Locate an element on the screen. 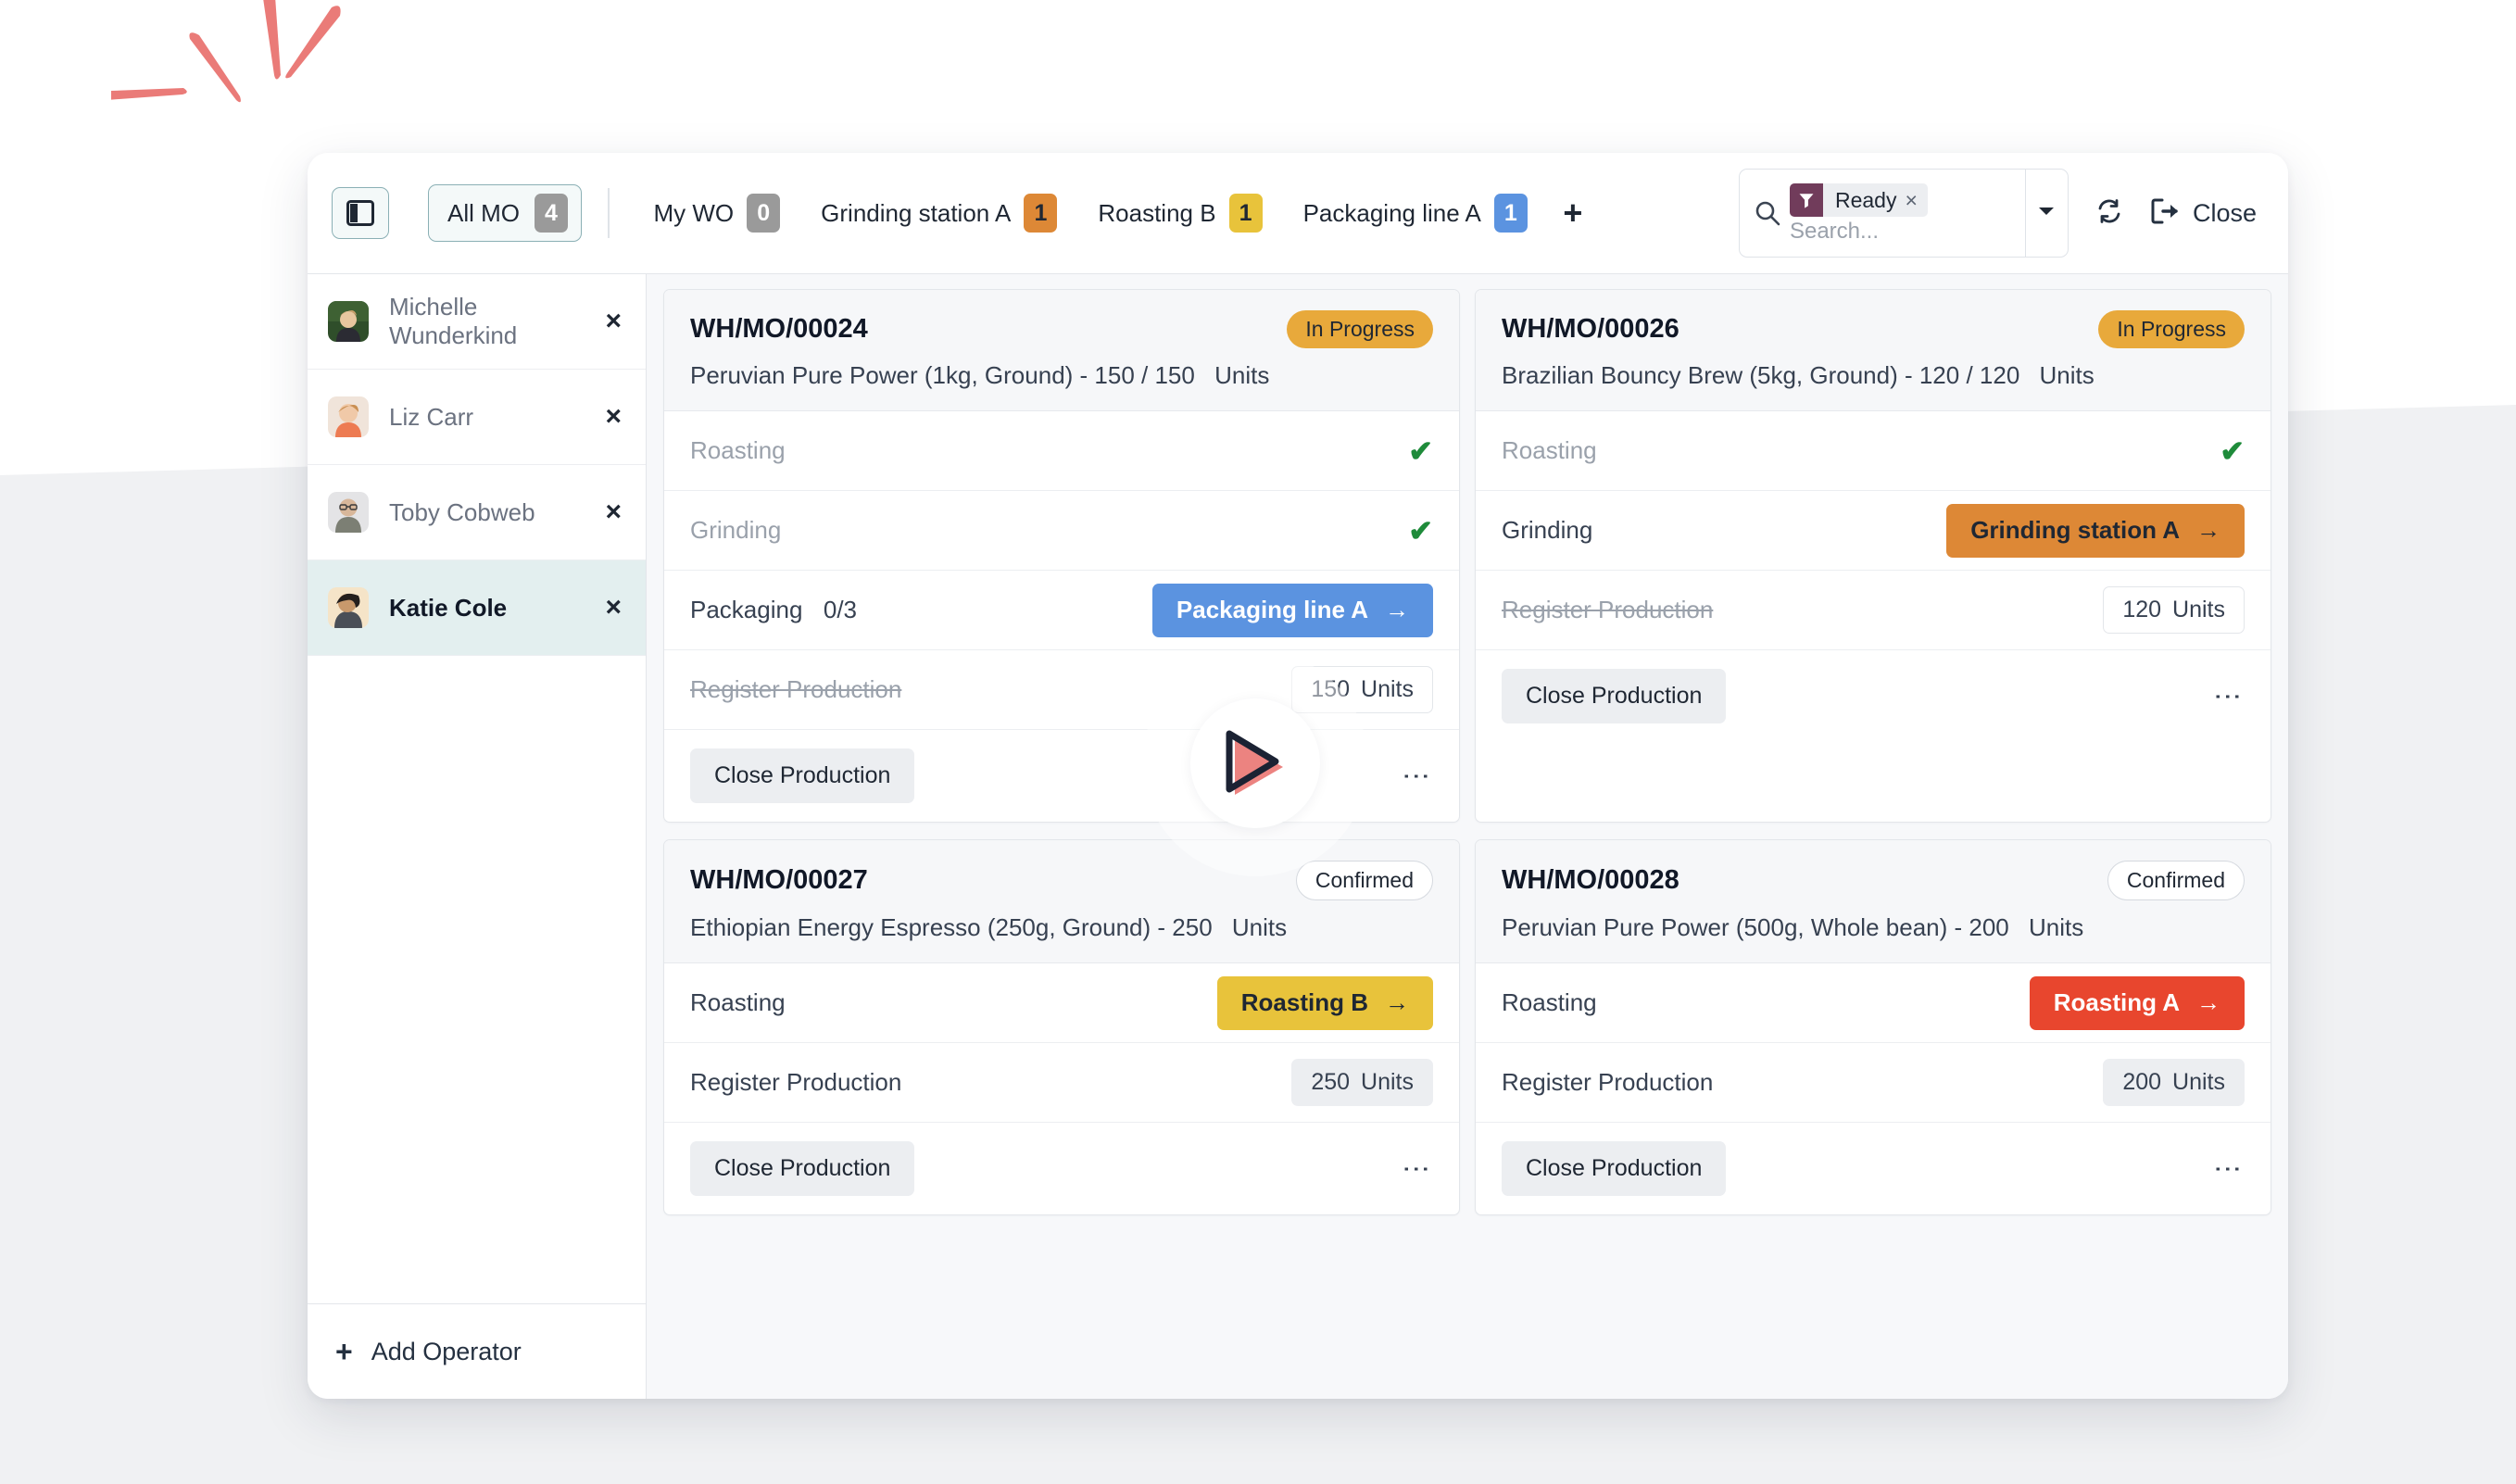 This screenshot has height=1484, width=2516. wo-row-label: Register Production is located at coordinates (1608, 1082).